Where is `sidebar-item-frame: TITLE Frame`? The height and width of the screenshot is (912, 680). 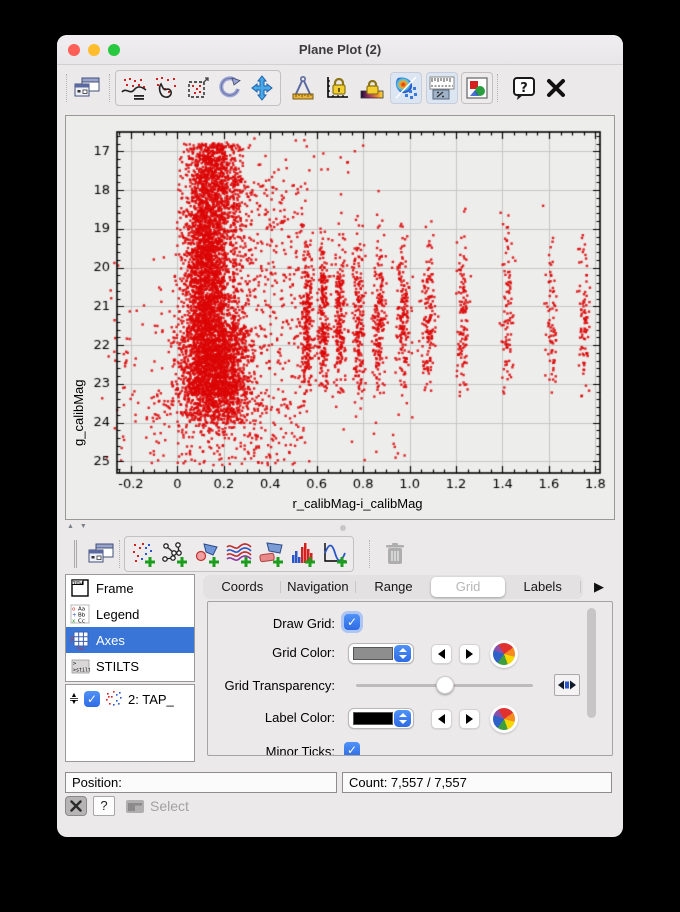 sidebar-item-frame: TITLE Frame is located at coordinates (130, 588).